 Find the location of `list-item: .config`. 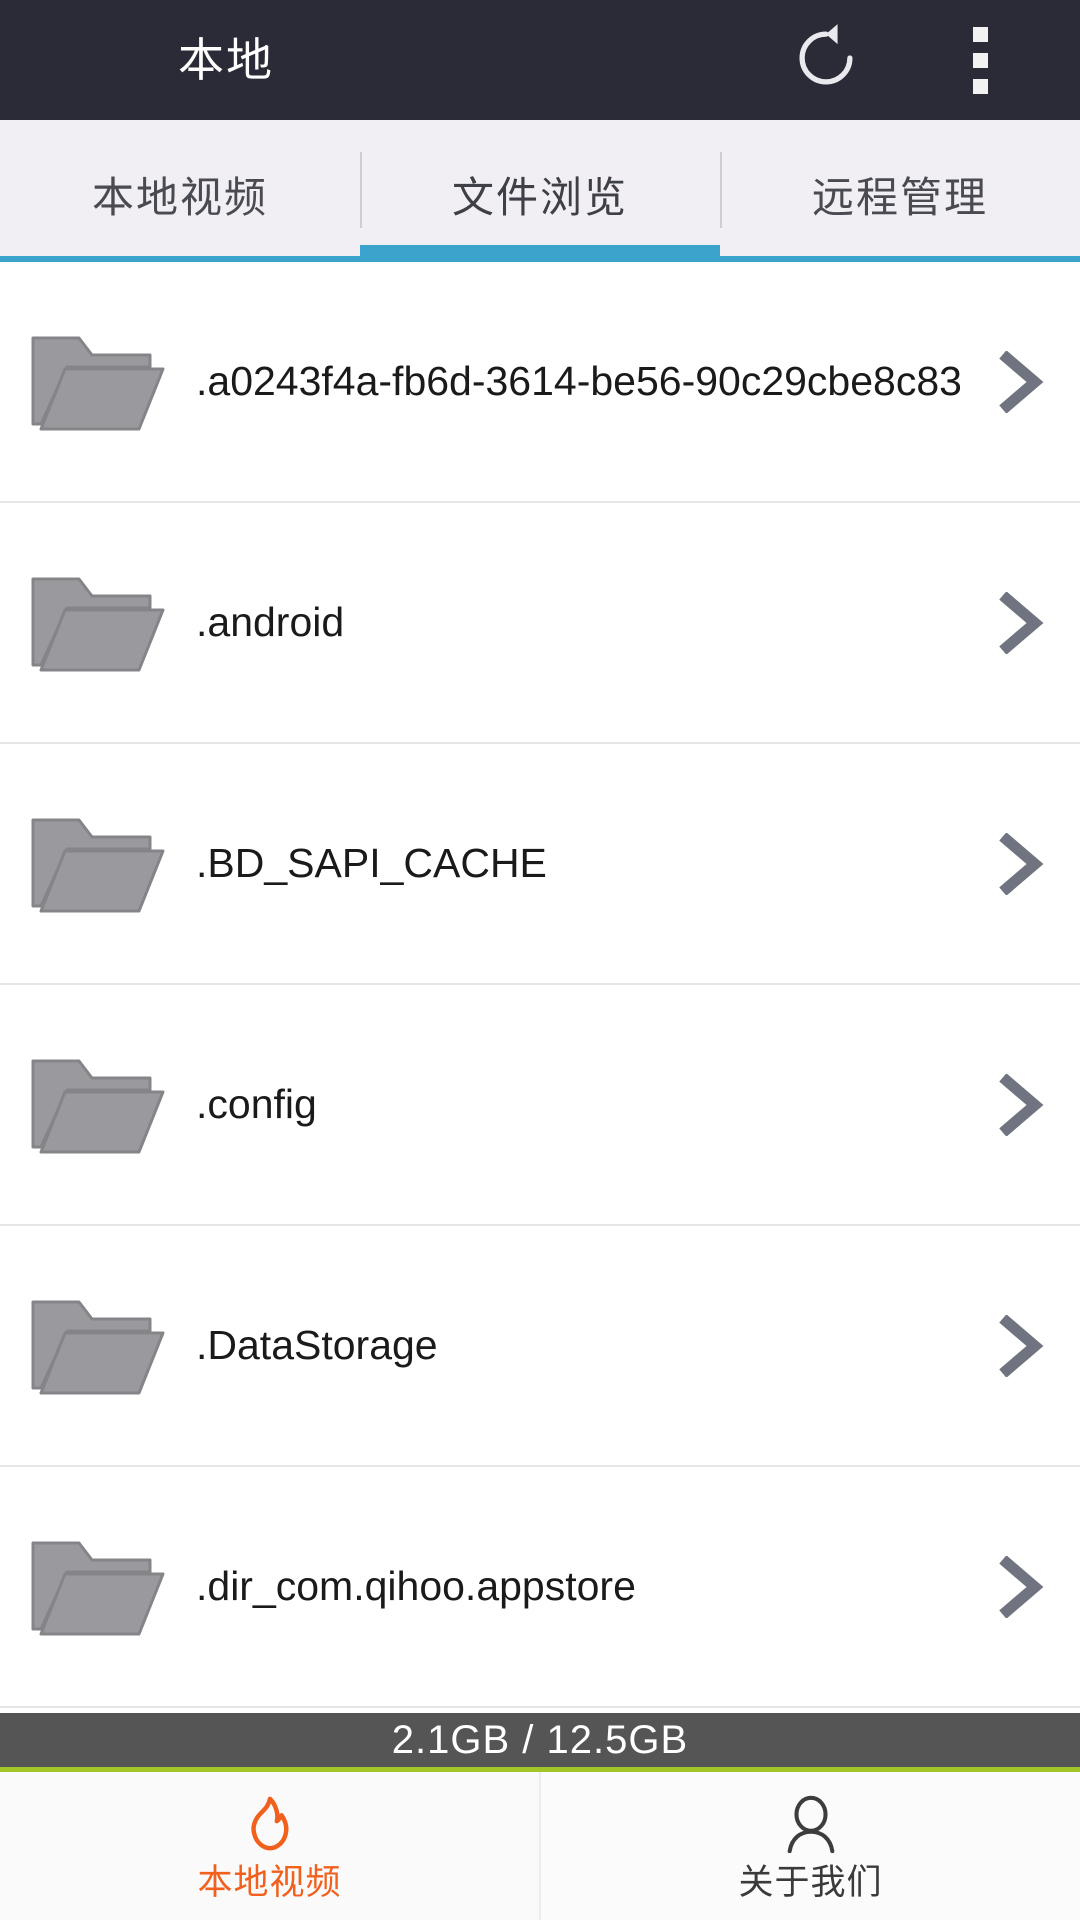

list-item: .config is located at coordinates (540, 1105).